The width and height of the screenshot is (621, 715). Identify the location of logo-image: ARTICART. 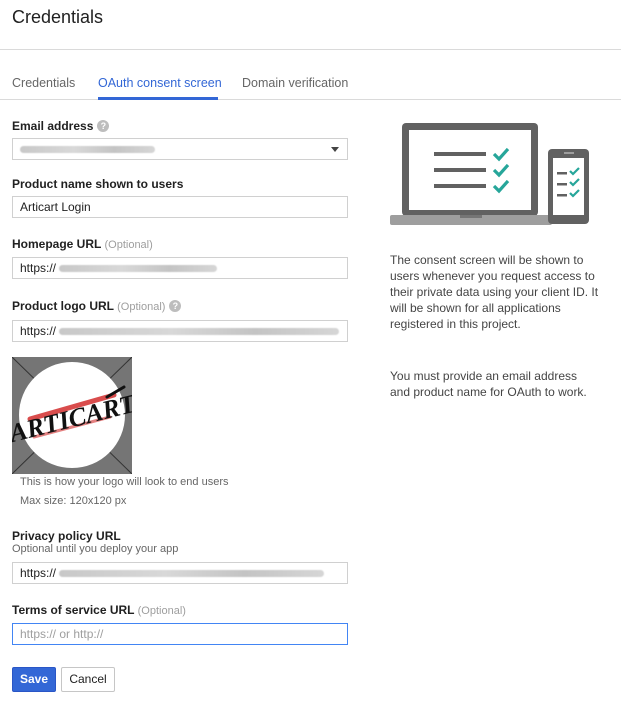
(72, 415).